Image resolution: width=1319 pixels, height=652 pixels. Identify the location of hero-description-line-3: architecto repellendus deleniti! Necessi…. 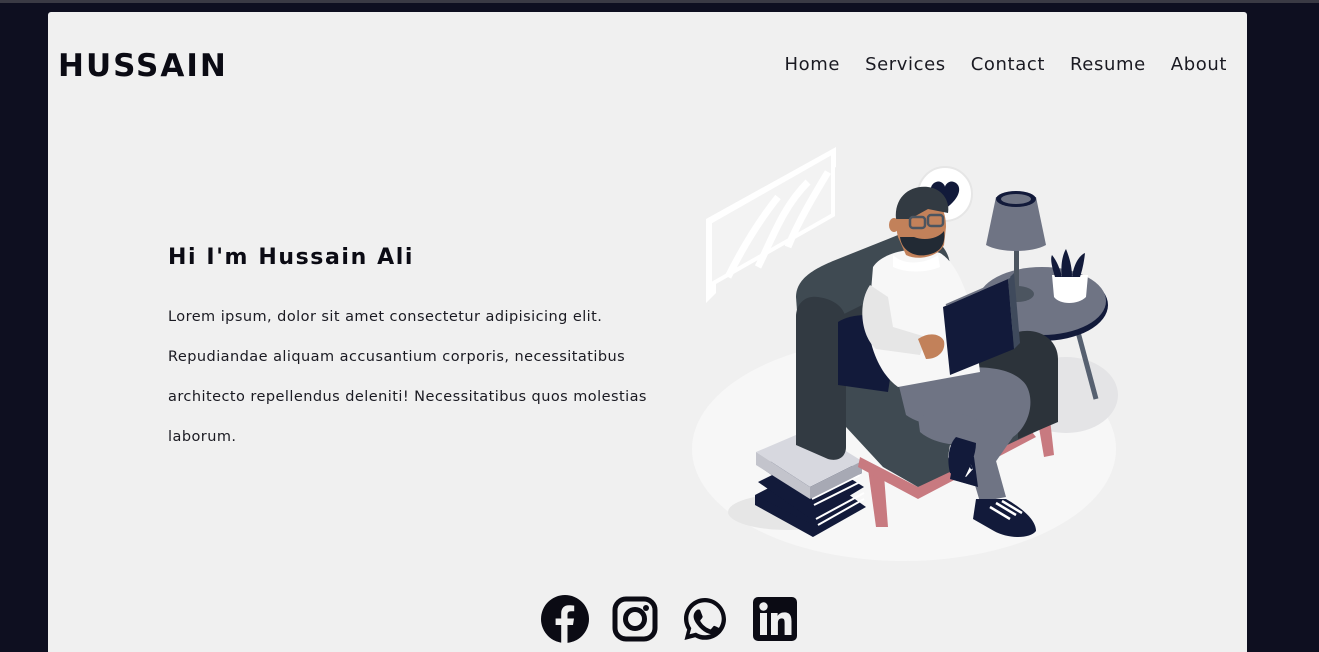
(407, 397).